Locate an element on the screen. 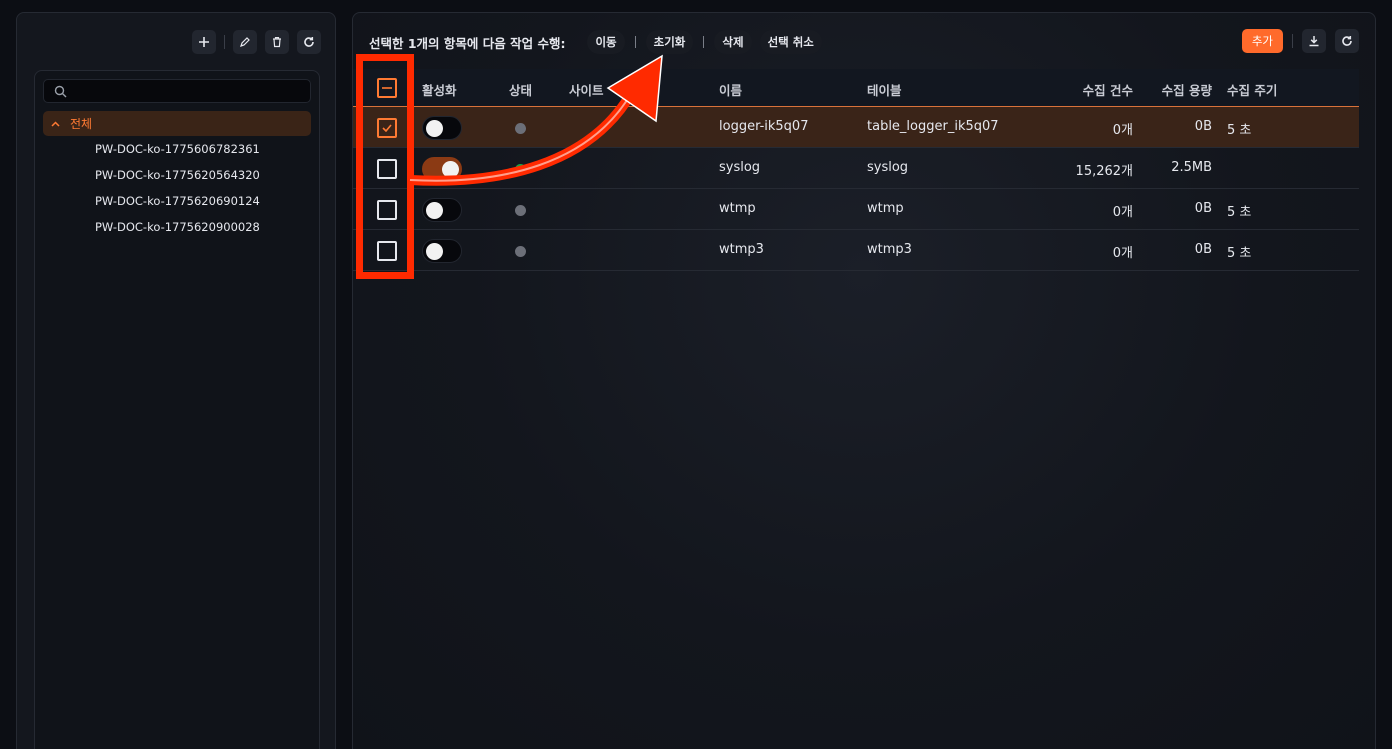 Image resolution: width=1392 pixels, height=749 pixels. table-header: 활성화 상태 사이트 이름 테이블 수집 건수 수집 용량 수집 주기 is located at coordinates (856, 88).